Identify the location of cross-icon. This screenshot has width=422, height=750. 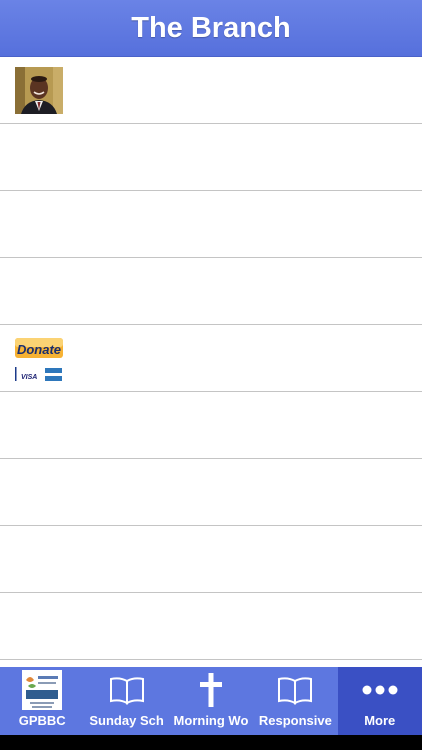
(211, 690).